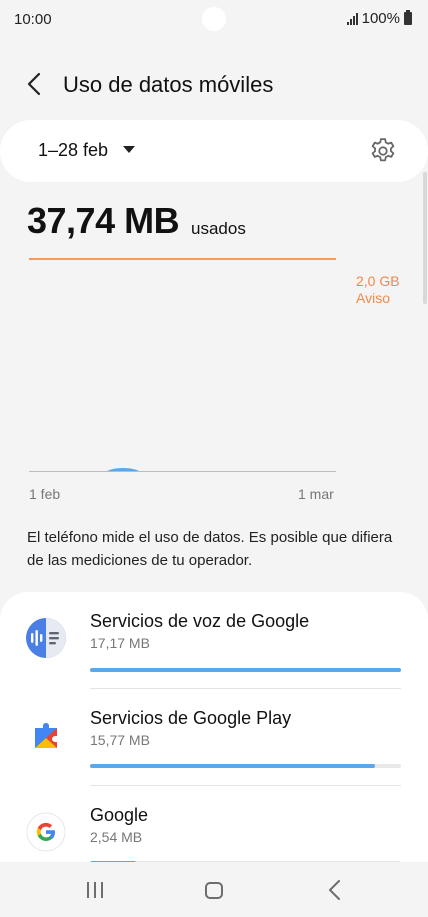  I want to click on status-right: 100%, so click(379, 18).